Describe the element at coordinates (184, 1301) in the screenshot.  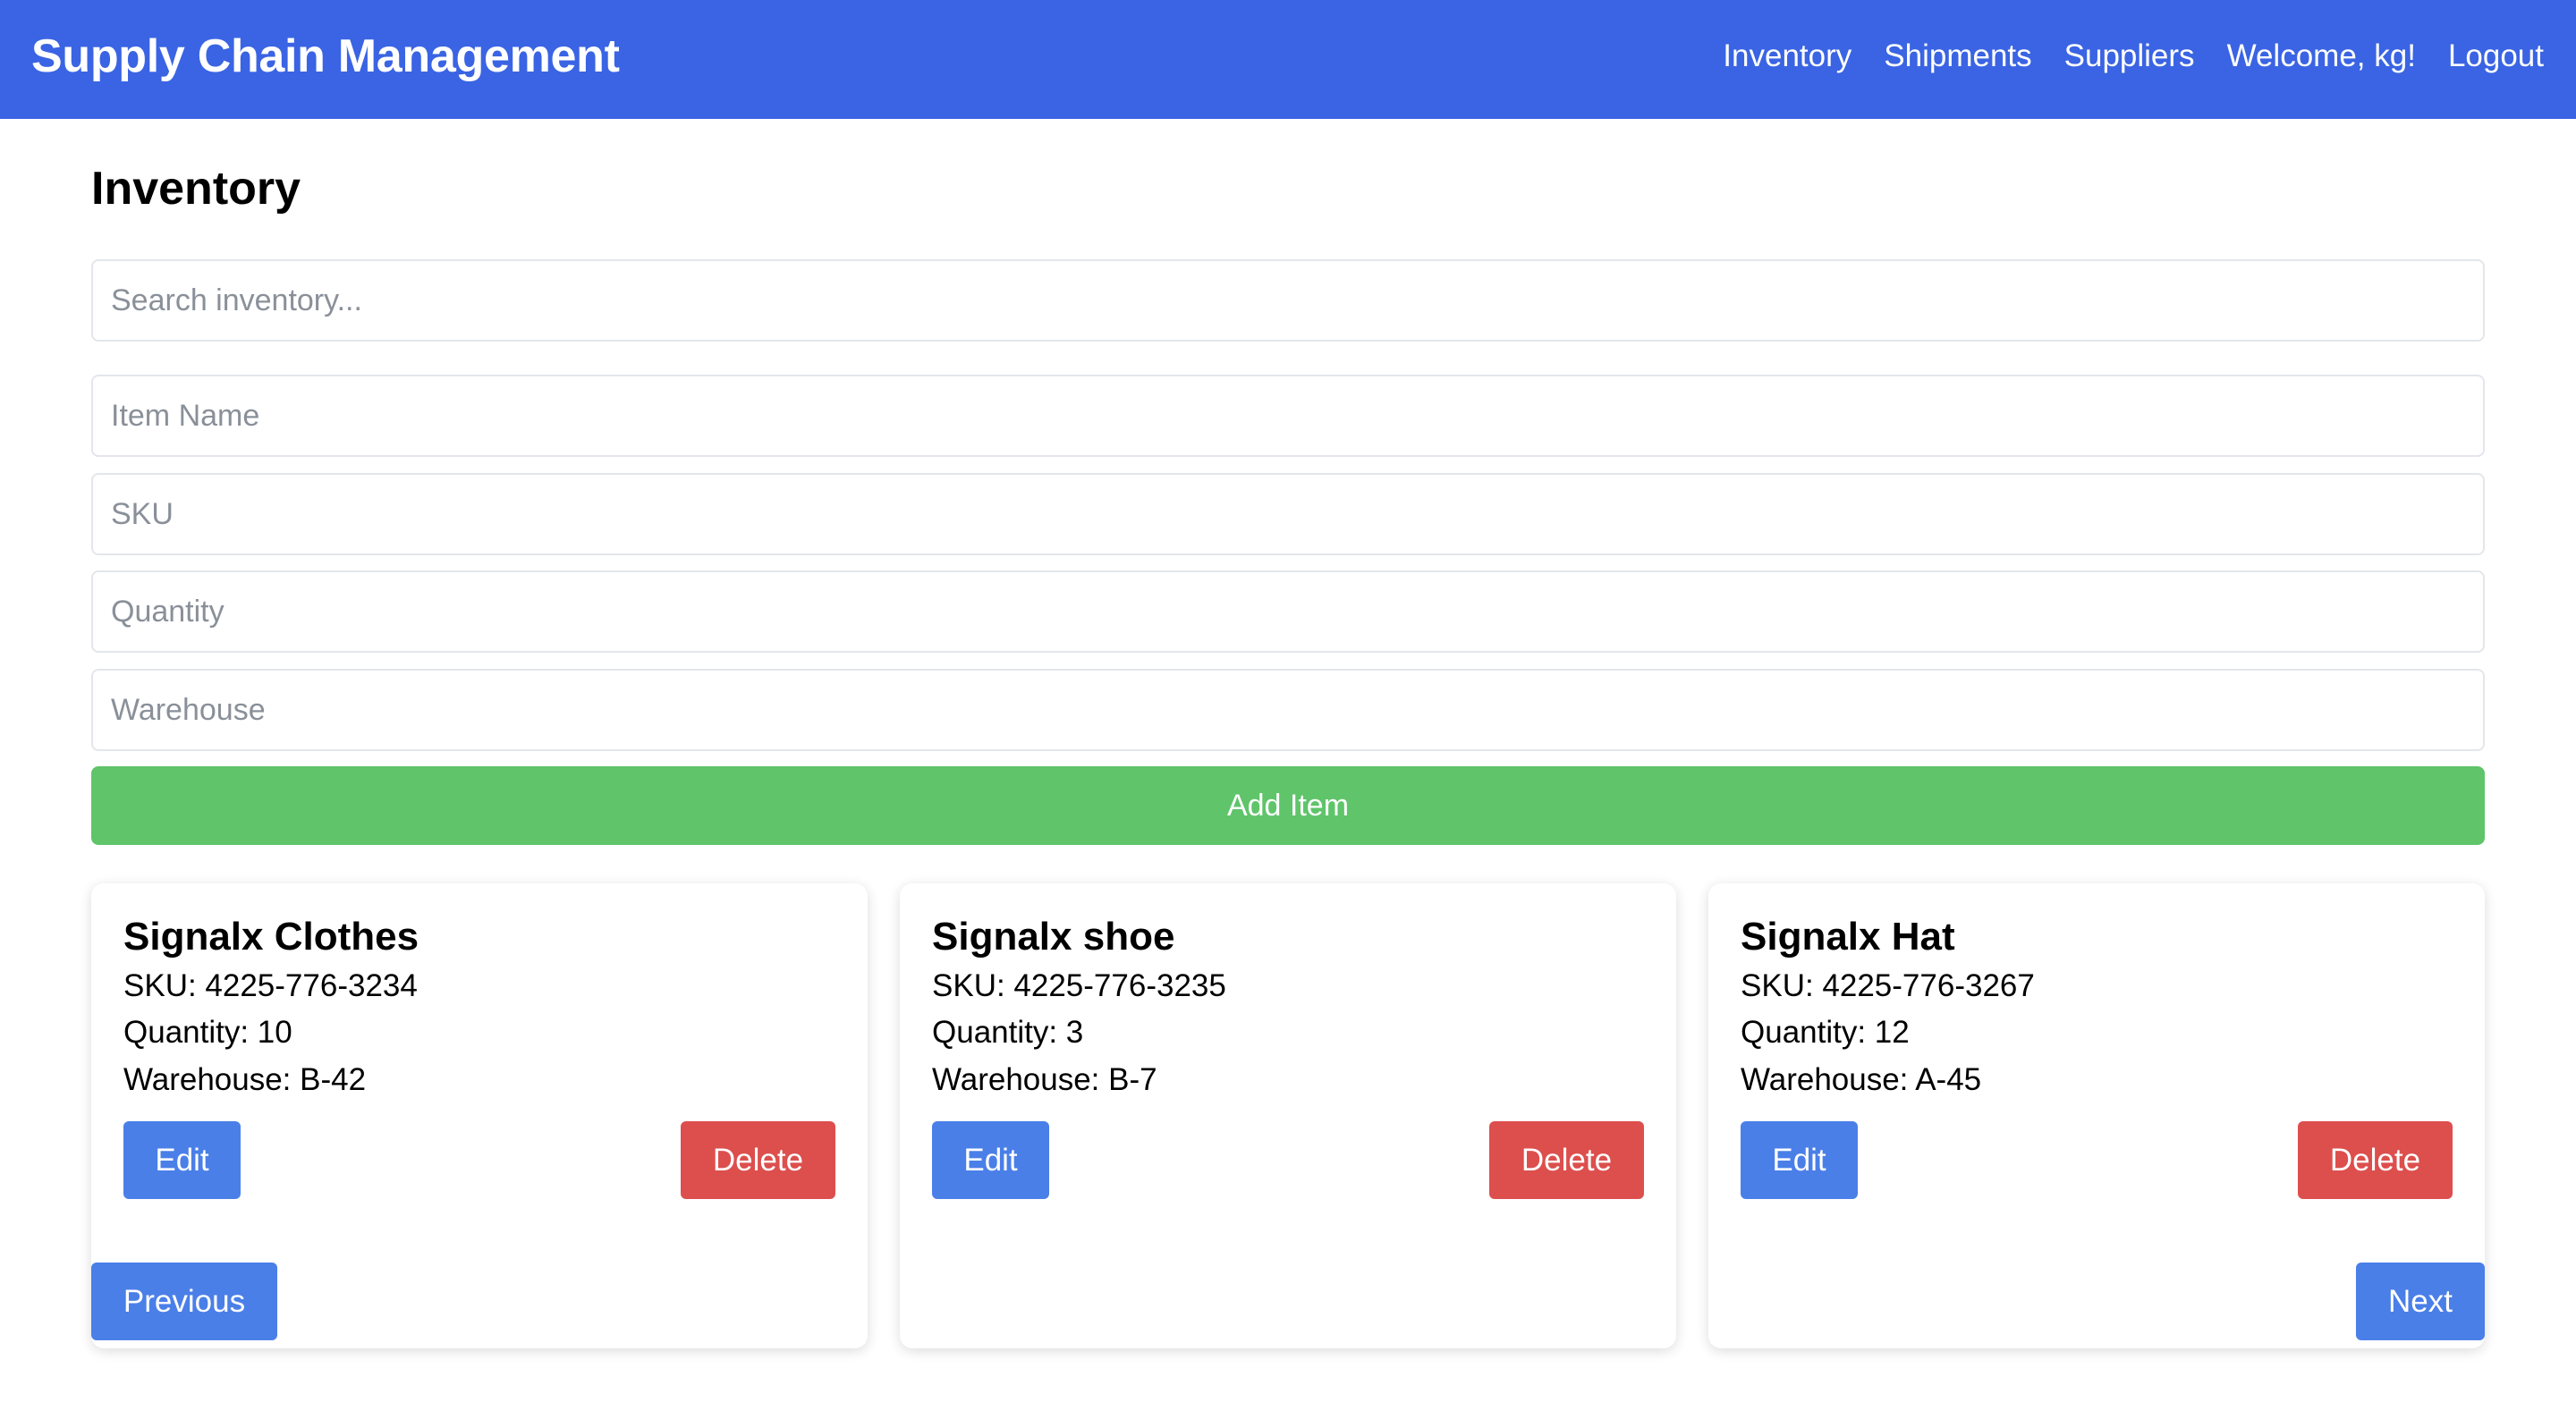
I see `previous-button: Previous` at that location.